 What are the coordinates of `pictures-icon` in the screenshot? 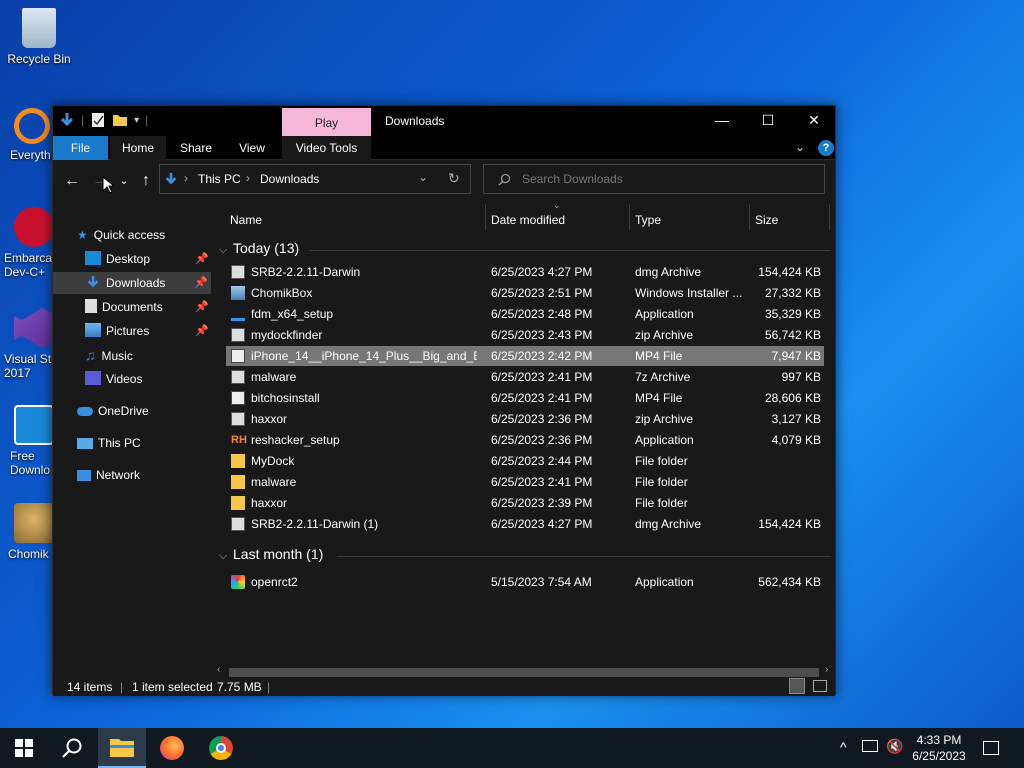 It's located at (93, 330).